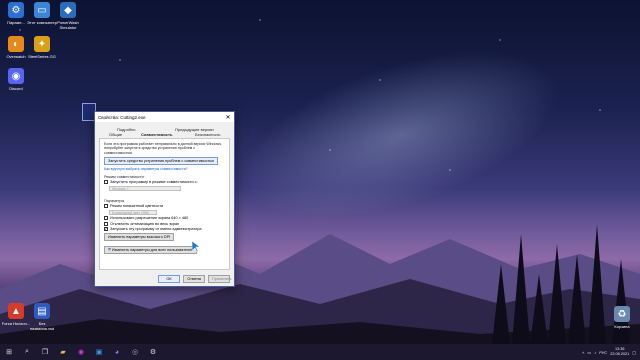  Describe the element at coordinates (106, 229) in the screenshot. I see `run-as-admin-checkbox: ✓` at that location.